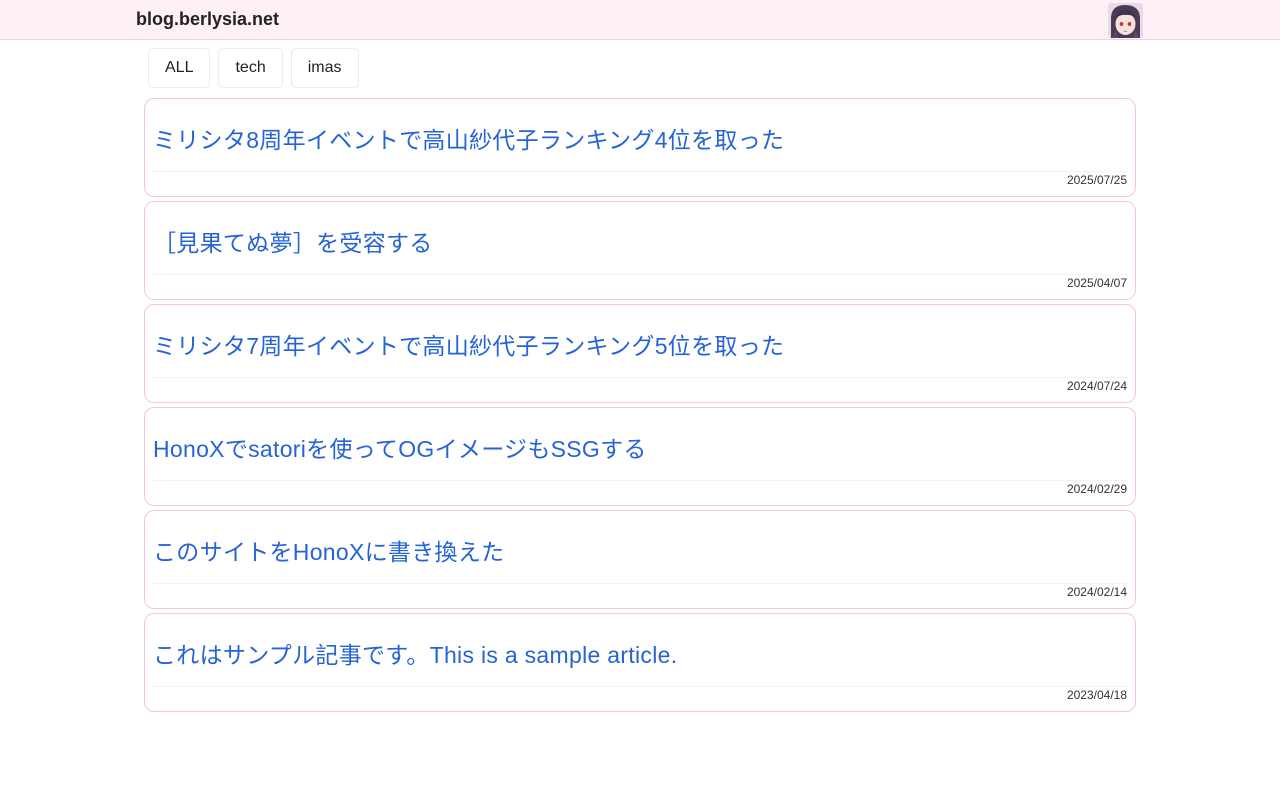 The height and width of the screenshot is (800, 1280). Describe the element at coordinates (640, 250) in the screenshot. I see `post-card: ［見果てぬ夢］を受容する 2025/04/07` at that location.